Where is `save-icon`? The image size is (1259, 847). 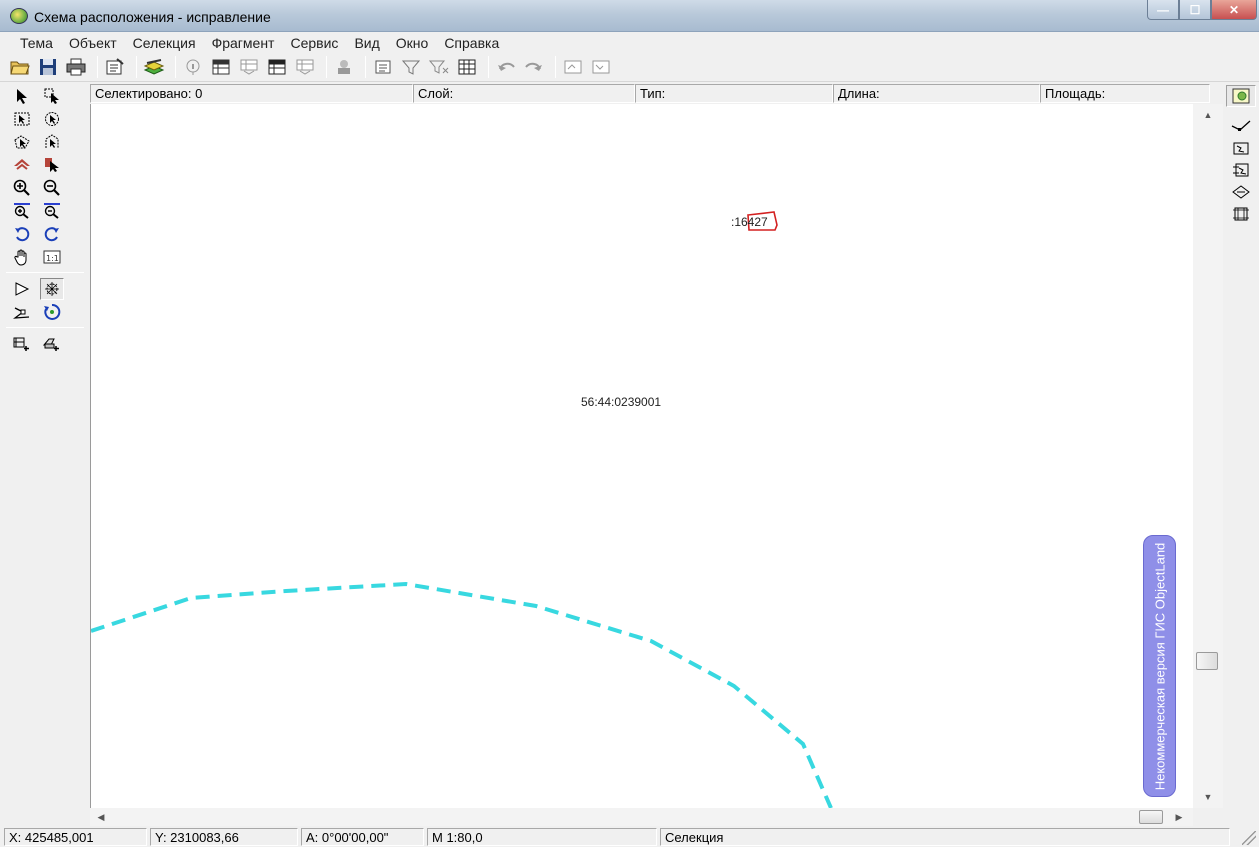 save-icon is located at coordinates (48, 67).